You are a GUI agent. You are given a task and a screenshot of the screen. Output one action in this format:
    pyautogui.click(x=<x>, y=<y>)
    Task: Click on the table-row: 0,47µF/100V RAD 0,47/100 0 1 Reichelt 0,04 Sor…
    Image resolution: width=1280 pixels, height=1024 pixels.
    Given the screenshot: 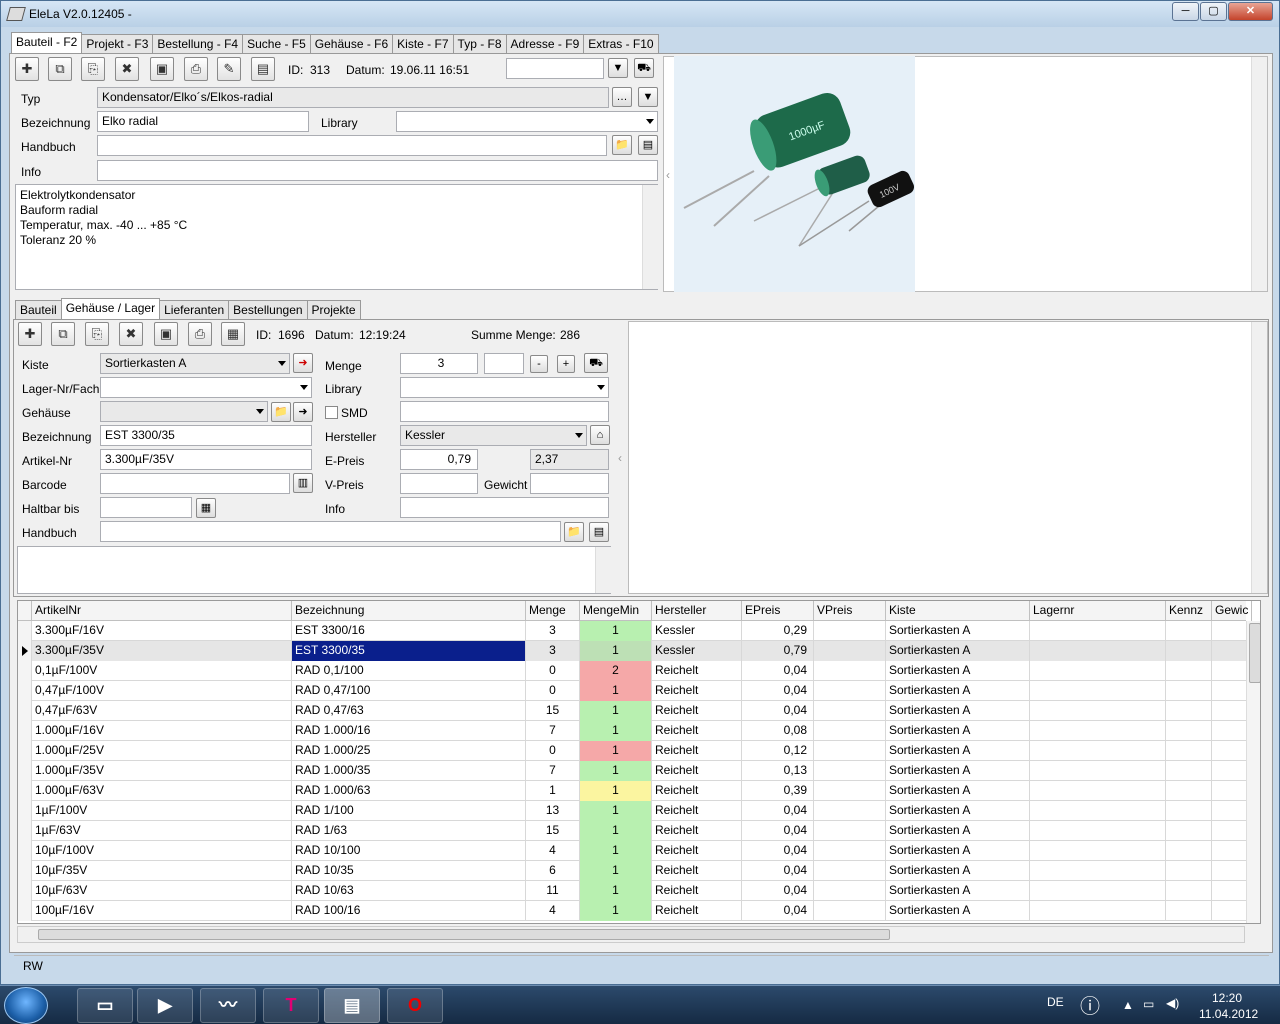 What is the action you would take?
    pyautogui.click(x=635, y=691)
    